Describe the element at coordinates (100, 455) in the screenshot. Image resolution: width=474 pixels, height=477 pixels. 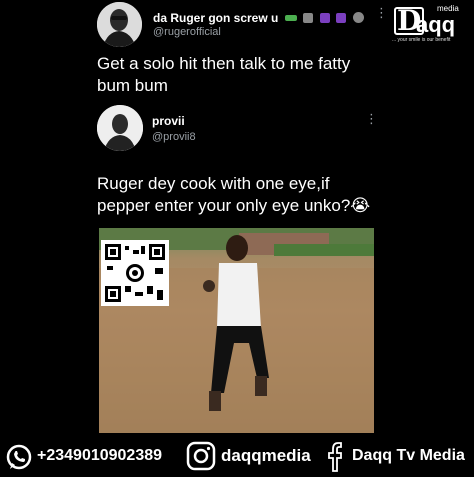
I see `footer-phone: +2349010902389` at that location.